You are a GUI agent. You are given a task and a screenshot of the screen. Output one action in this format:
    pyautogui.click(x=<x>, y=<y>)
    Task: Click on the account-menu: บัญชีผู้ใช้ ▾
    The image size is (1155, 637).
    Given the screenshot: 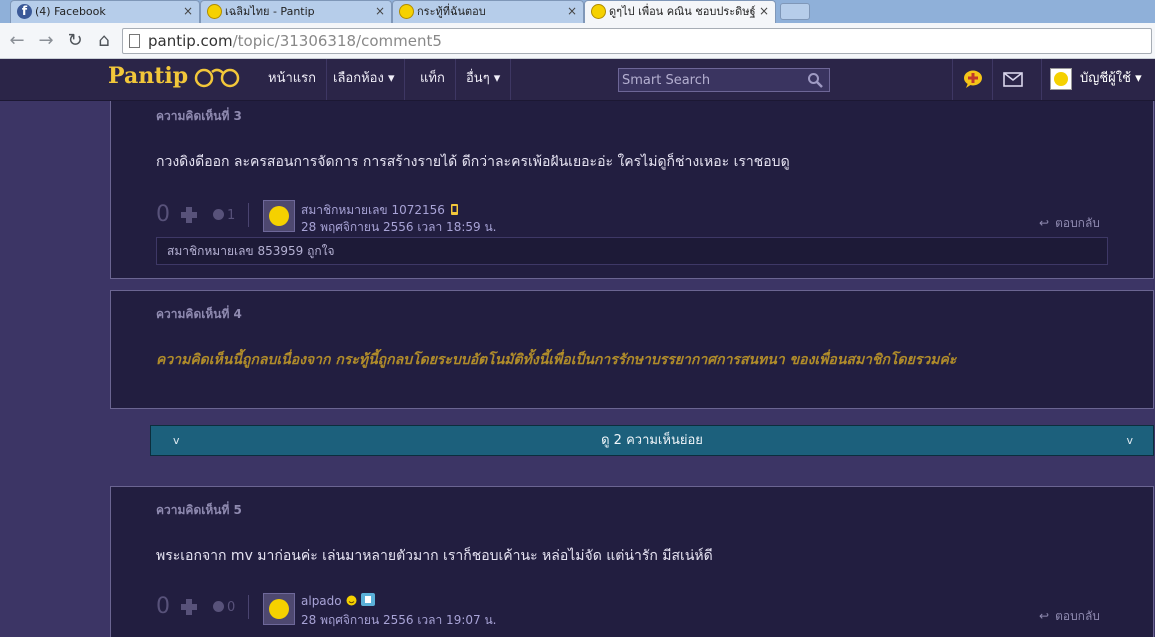 What is the action you would take?
    pyautogui.click(x=1098, y=79)
    